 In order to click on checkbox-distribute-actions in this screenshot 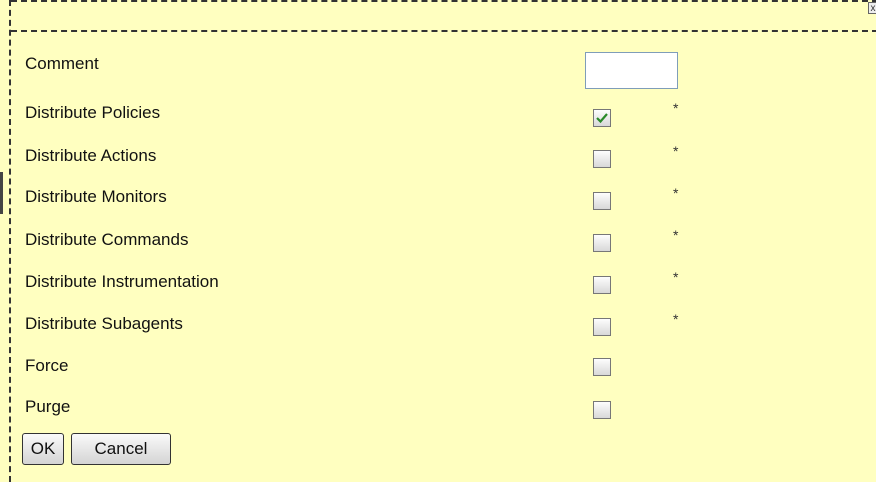, I will do `click(602, 159)`.